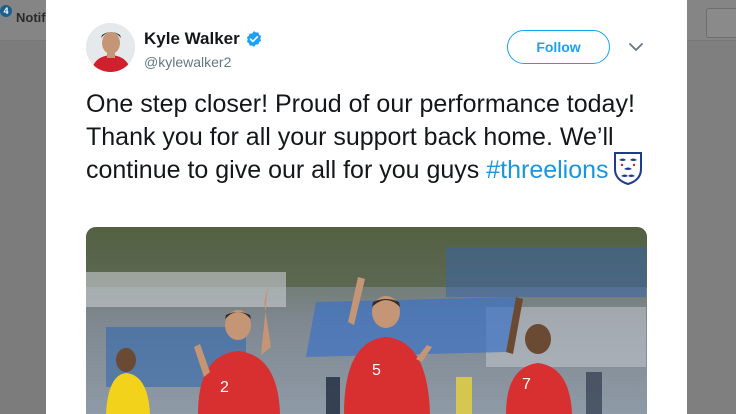 This screenshot has height=414, width=736. Describe the element at coordinates (187, 62) in the screenshot. I see `author-handle: @kylewalker2` at that location.